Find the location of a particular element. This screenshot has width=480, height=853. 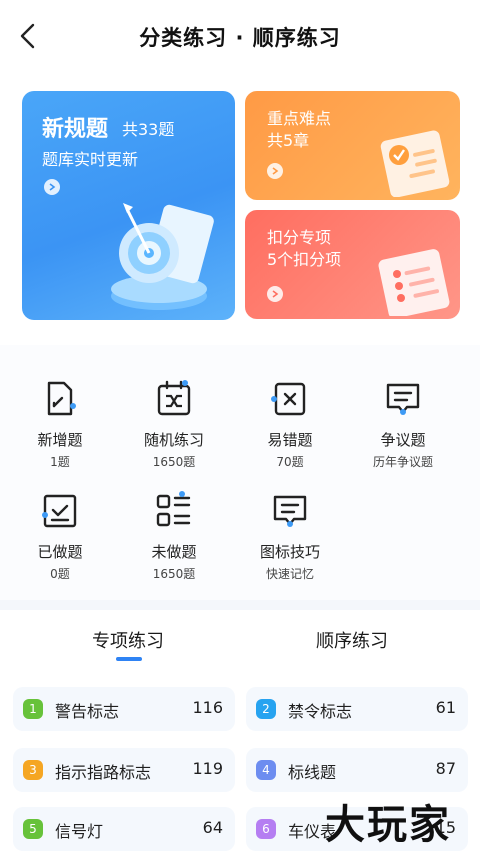

new-question-icon is located at coordinates (61, 398).